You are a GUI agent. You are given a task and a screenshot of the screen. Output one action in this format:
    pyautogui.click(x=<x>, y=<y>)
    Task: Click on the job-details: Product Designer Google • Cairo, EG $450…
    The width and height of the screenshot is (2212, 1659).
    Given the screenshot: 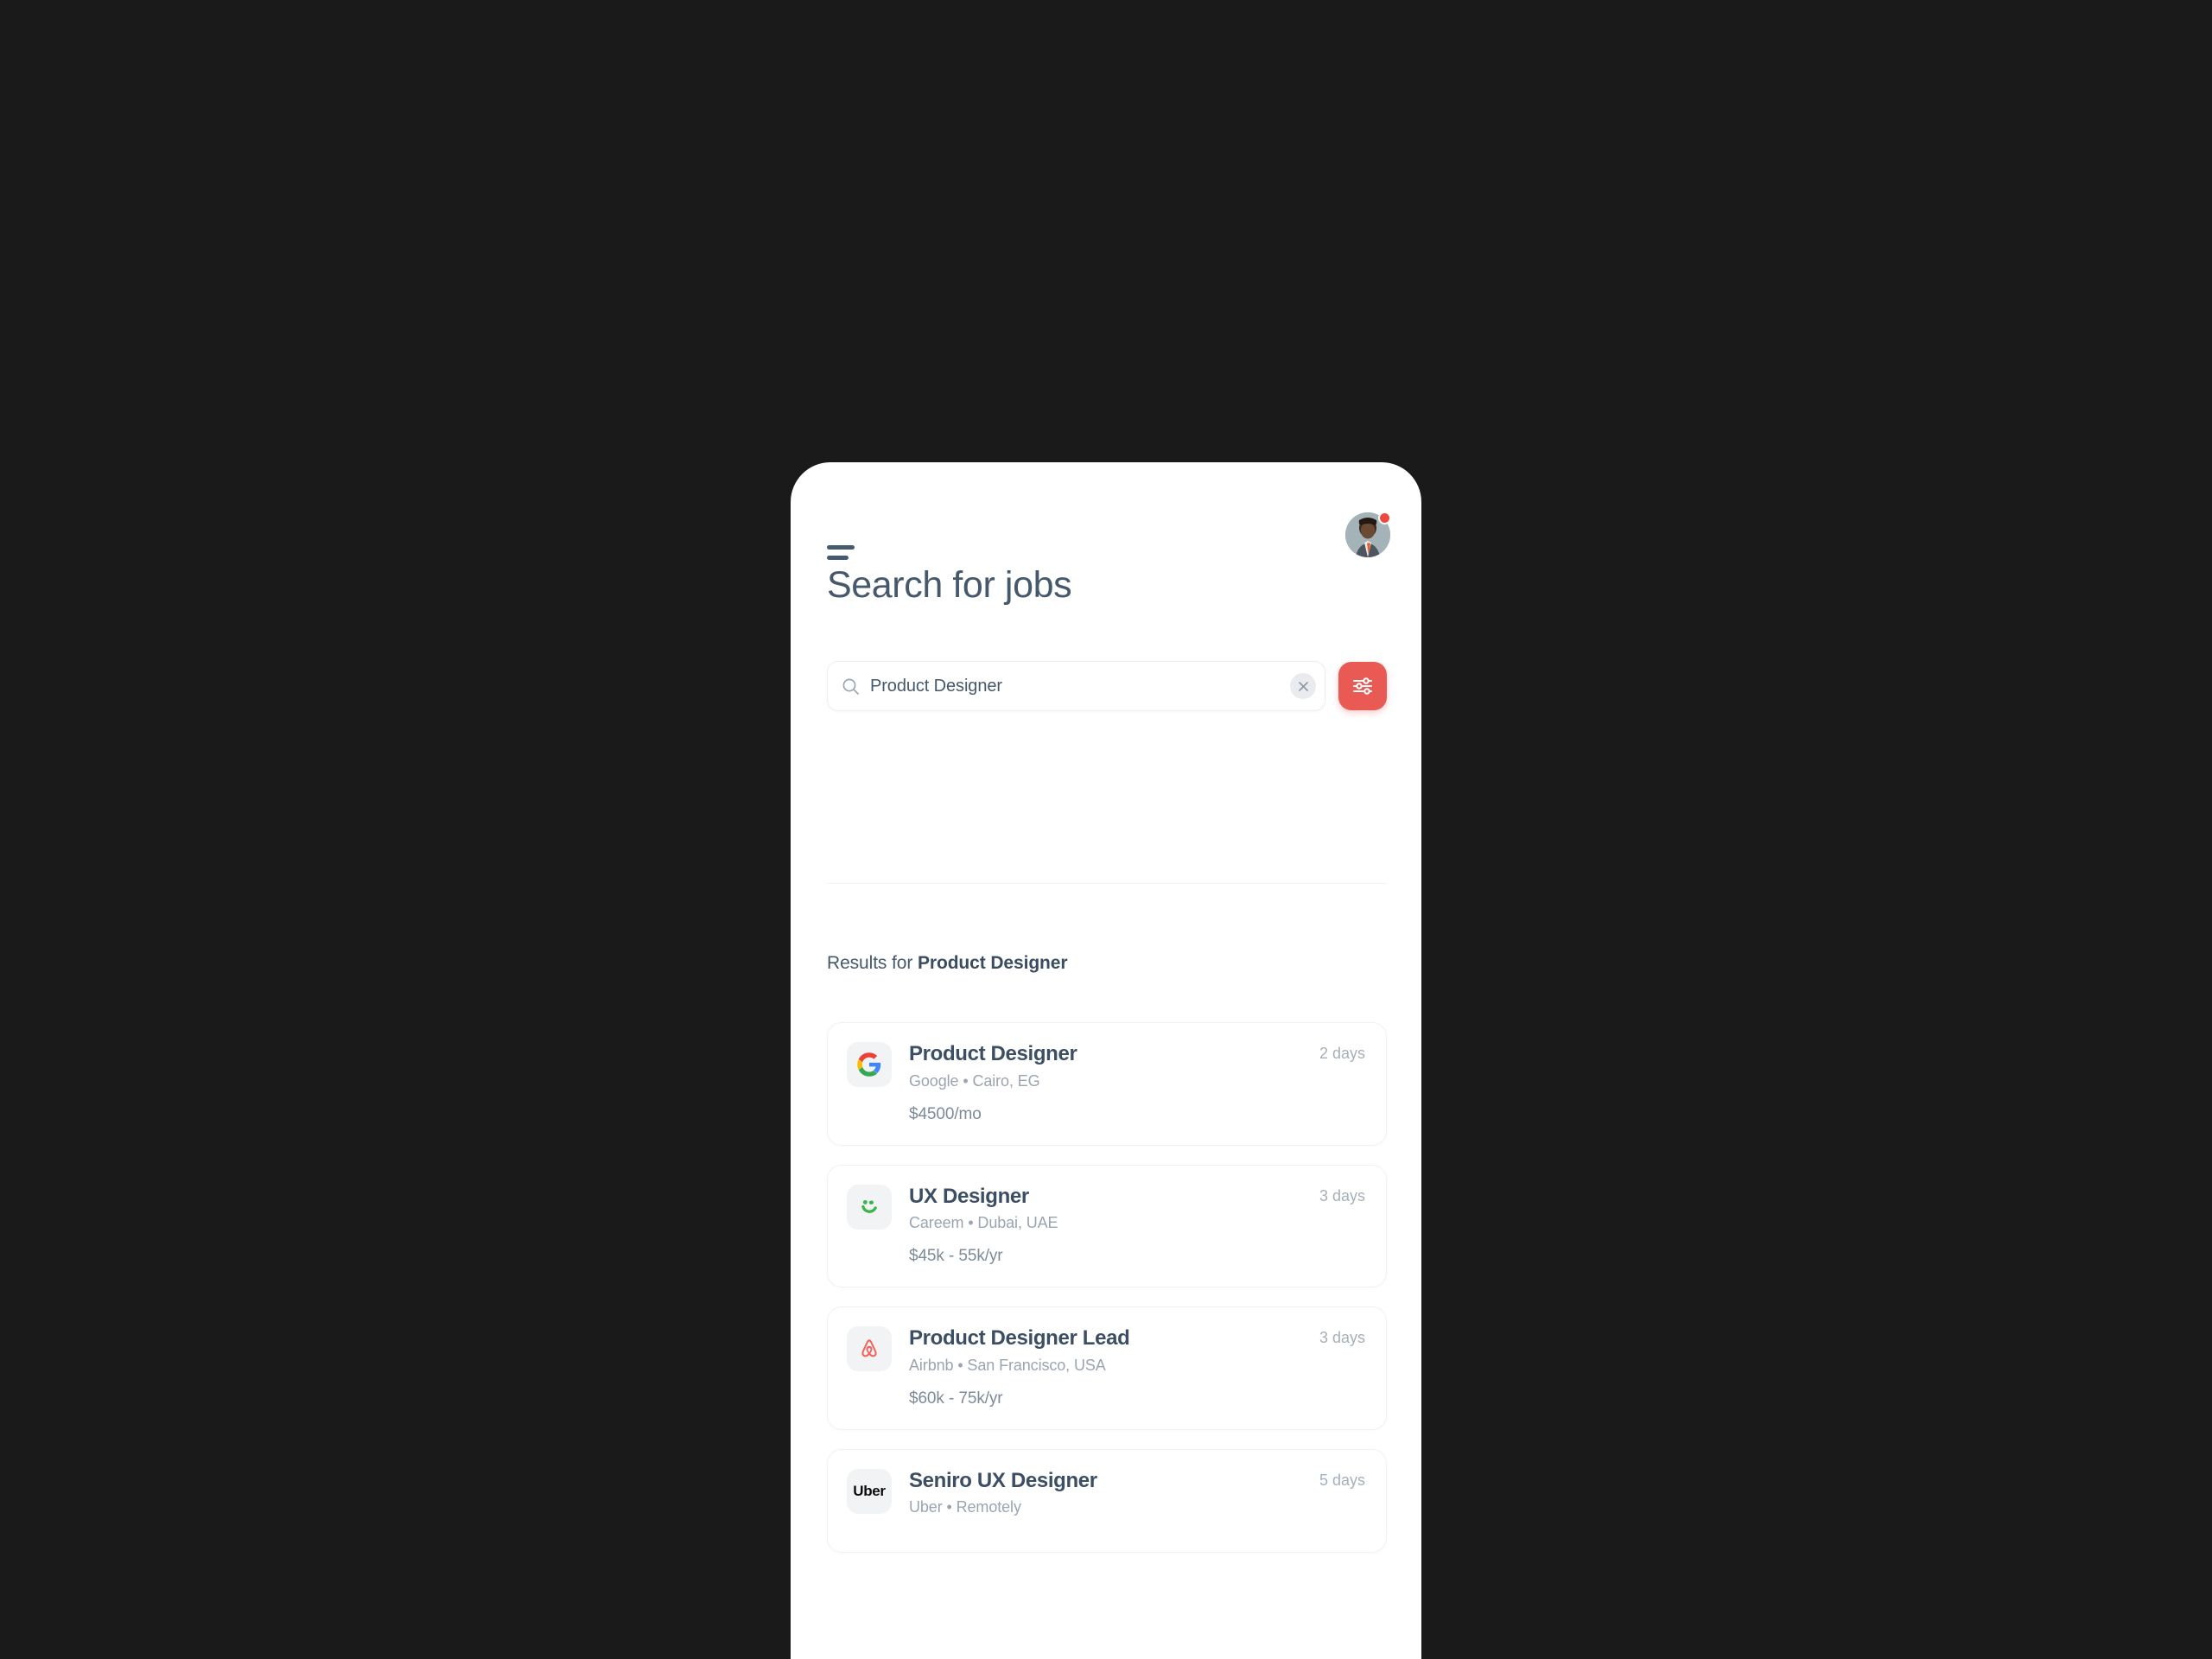 What is the action you would take?
    pyautogui.click(x=1108, y=1083)
    